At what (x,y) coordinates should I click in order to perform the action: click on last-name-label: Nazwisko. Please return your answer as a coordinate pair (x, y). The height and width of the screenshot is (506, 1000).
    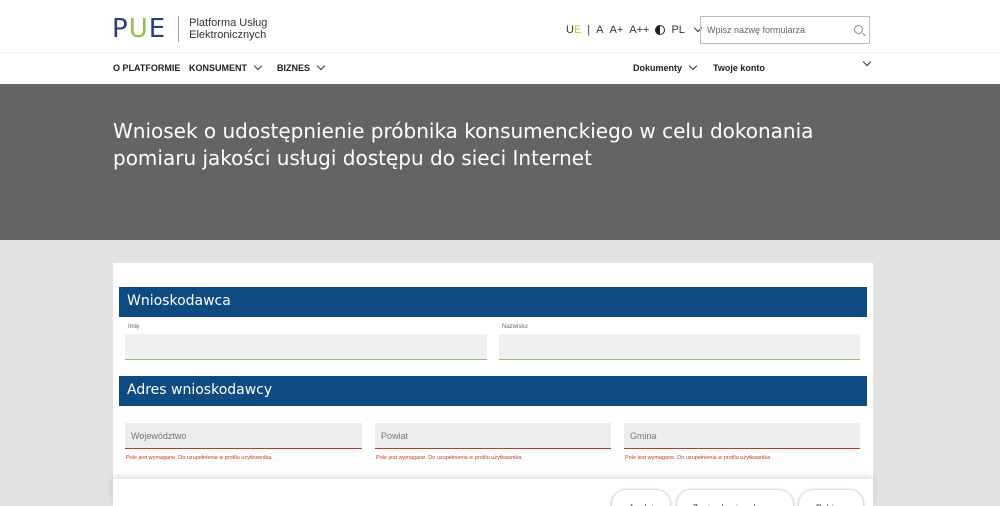
    Looking at the image, I should click on (515, 327).